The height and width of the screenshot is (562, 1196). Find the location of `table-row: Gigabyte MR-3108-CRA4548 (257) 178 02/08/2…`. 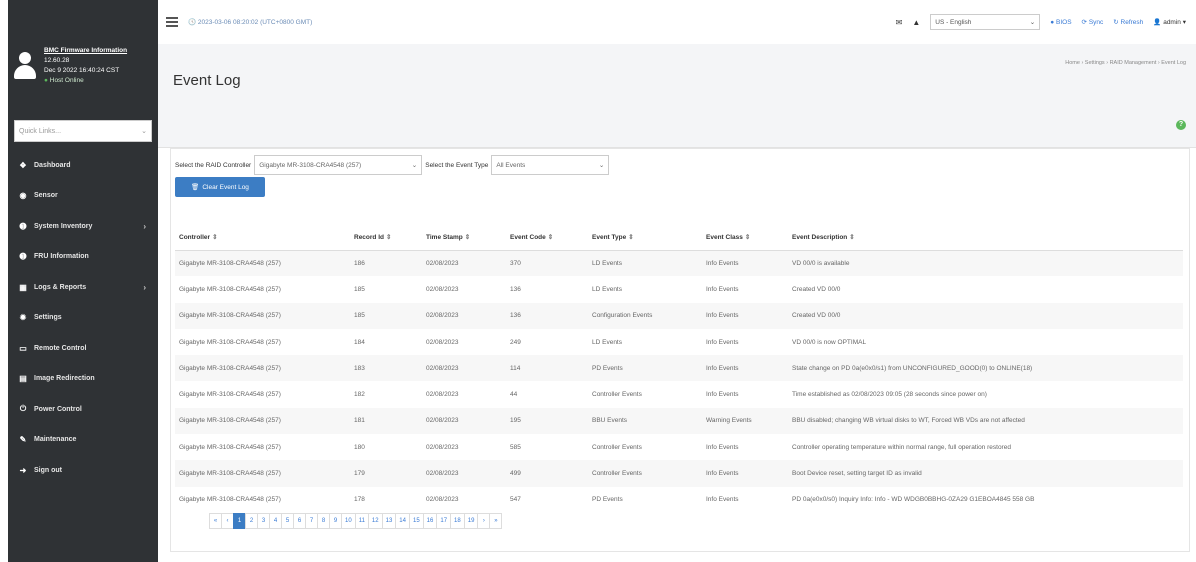

table-row: Gigabyte MR-3108-CRA4548 (257) 178 02/08/2… is located at coordinates (679, 499).